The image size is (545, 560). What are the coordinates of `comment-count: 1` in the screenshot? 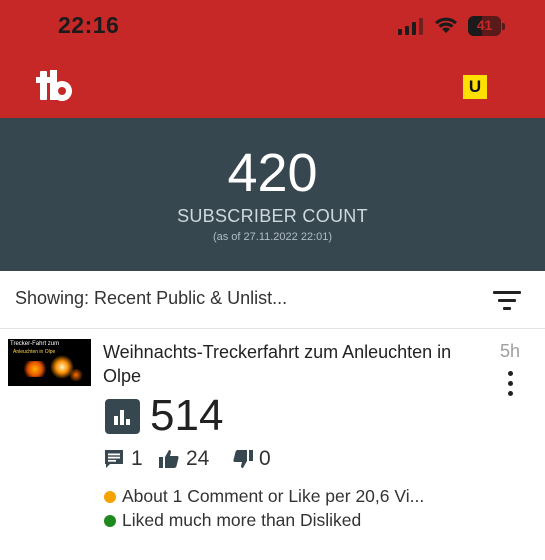 It's located at (137, 458).